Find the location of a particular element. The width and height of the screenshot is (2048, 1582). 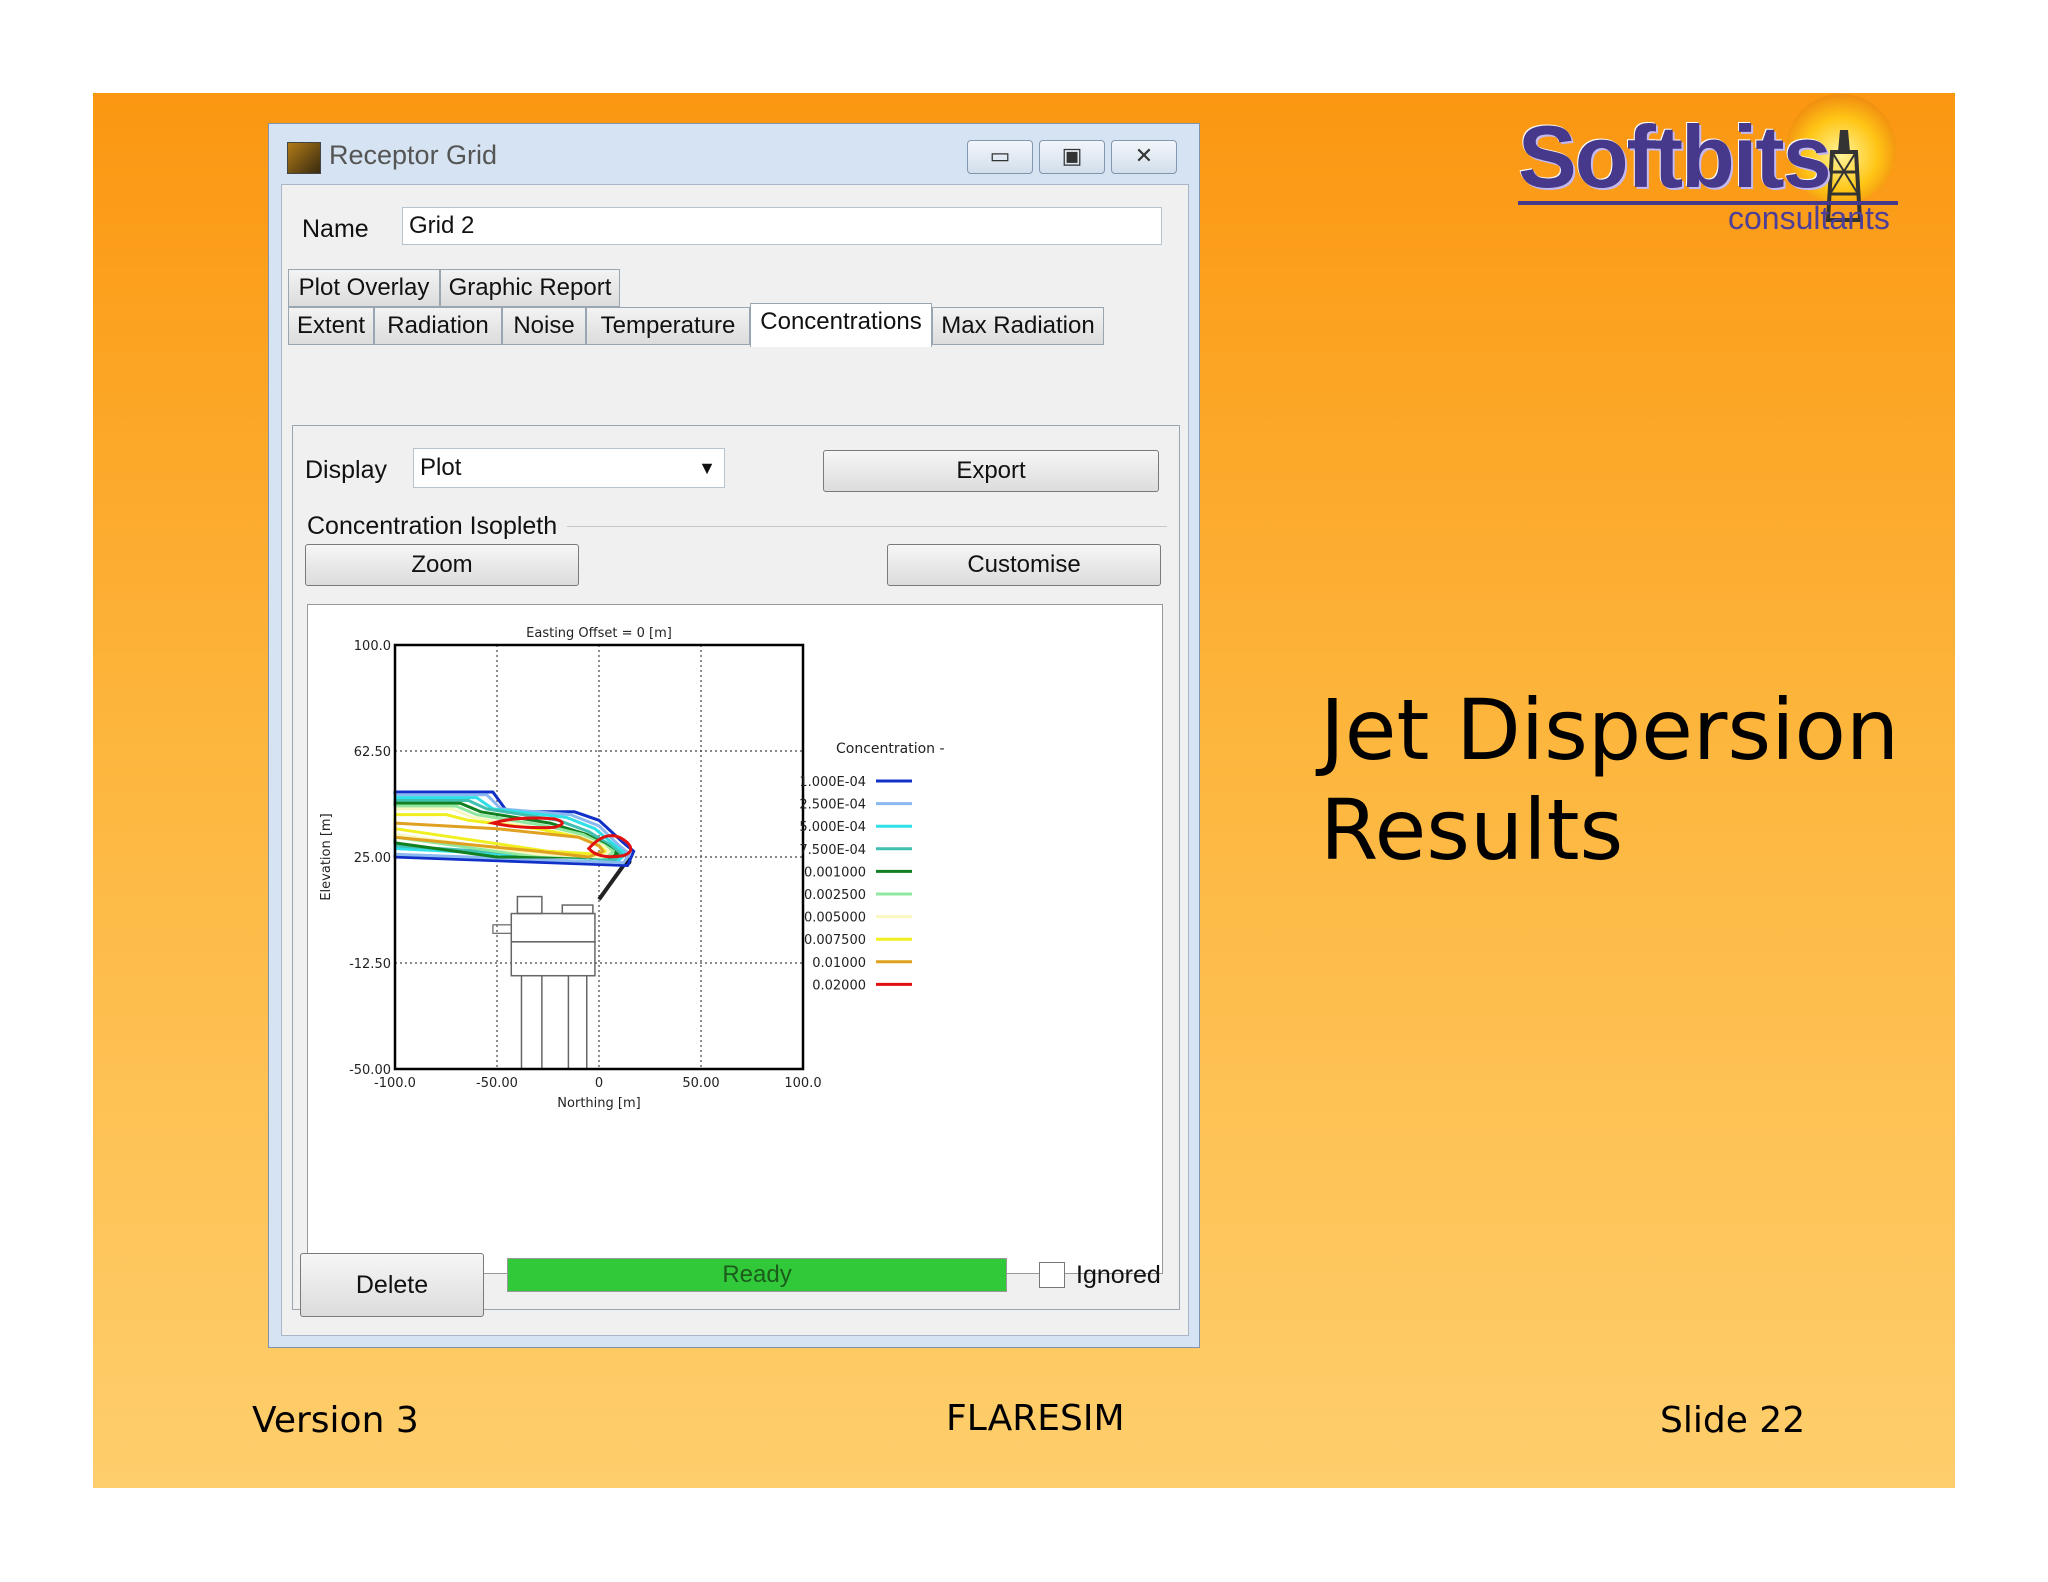

legend-label: 0.005000 is located at coordinates (835, 918).